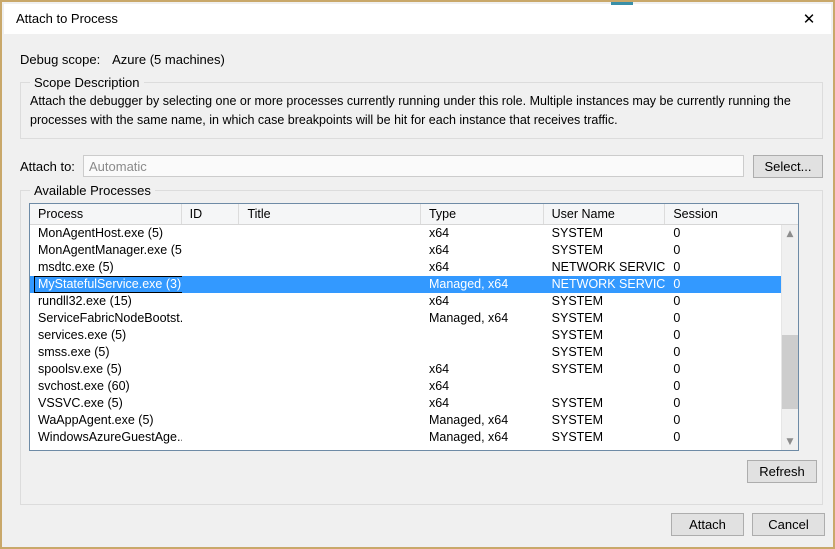  I want to click on table-row: WaAppAgent.exe (5) Managed, x64 SYSTEM 0, so click(414, 420).